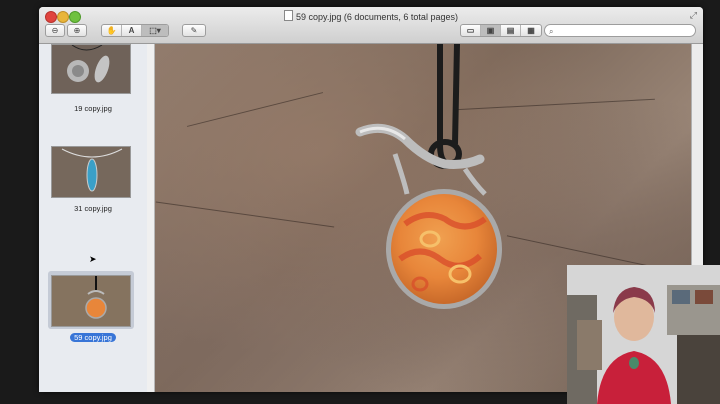  Describe the element at coordinates (93, 259) in the screenshot. I see `mouse-cursor-icon: ➤` at that location.